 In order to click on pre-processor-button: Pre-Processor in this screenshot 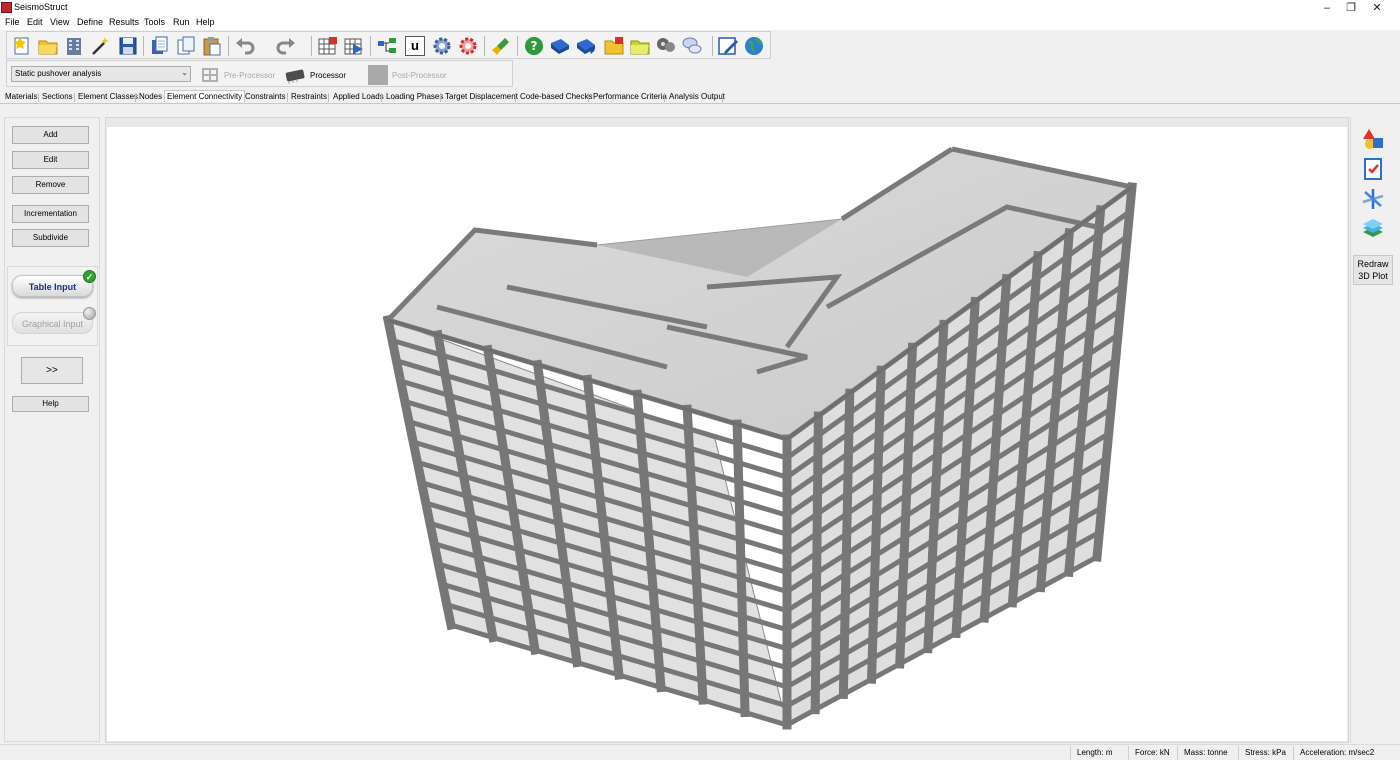, I will do `click(237, 75)`.